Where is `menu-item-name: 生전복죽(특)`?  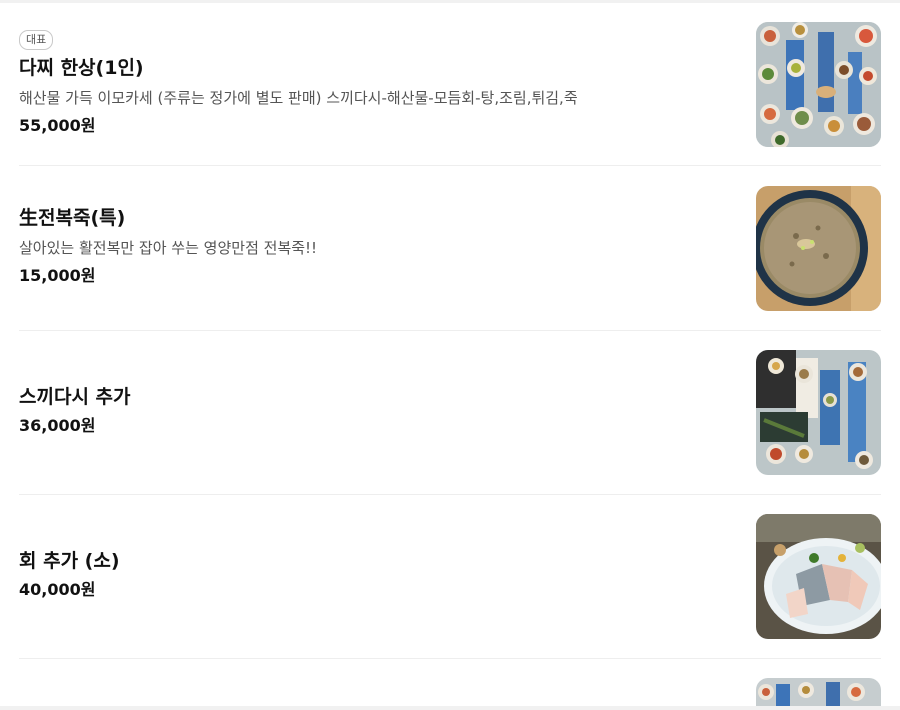 menu-item-name: 生전복죽(특) is located at coordinates (72, 218).